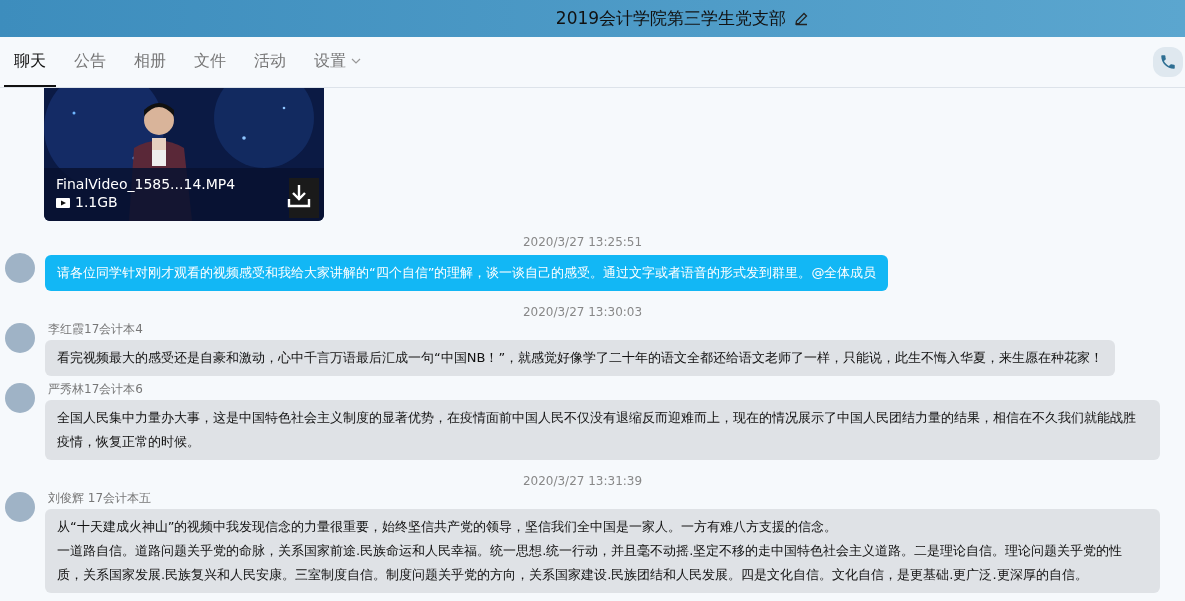 The height and width of the screenshot is (601, 1185). Describe the element at coordinates (582, 312) in the screenshot. I see `timestamp: 2020/3/27 13:30:03` at that location.